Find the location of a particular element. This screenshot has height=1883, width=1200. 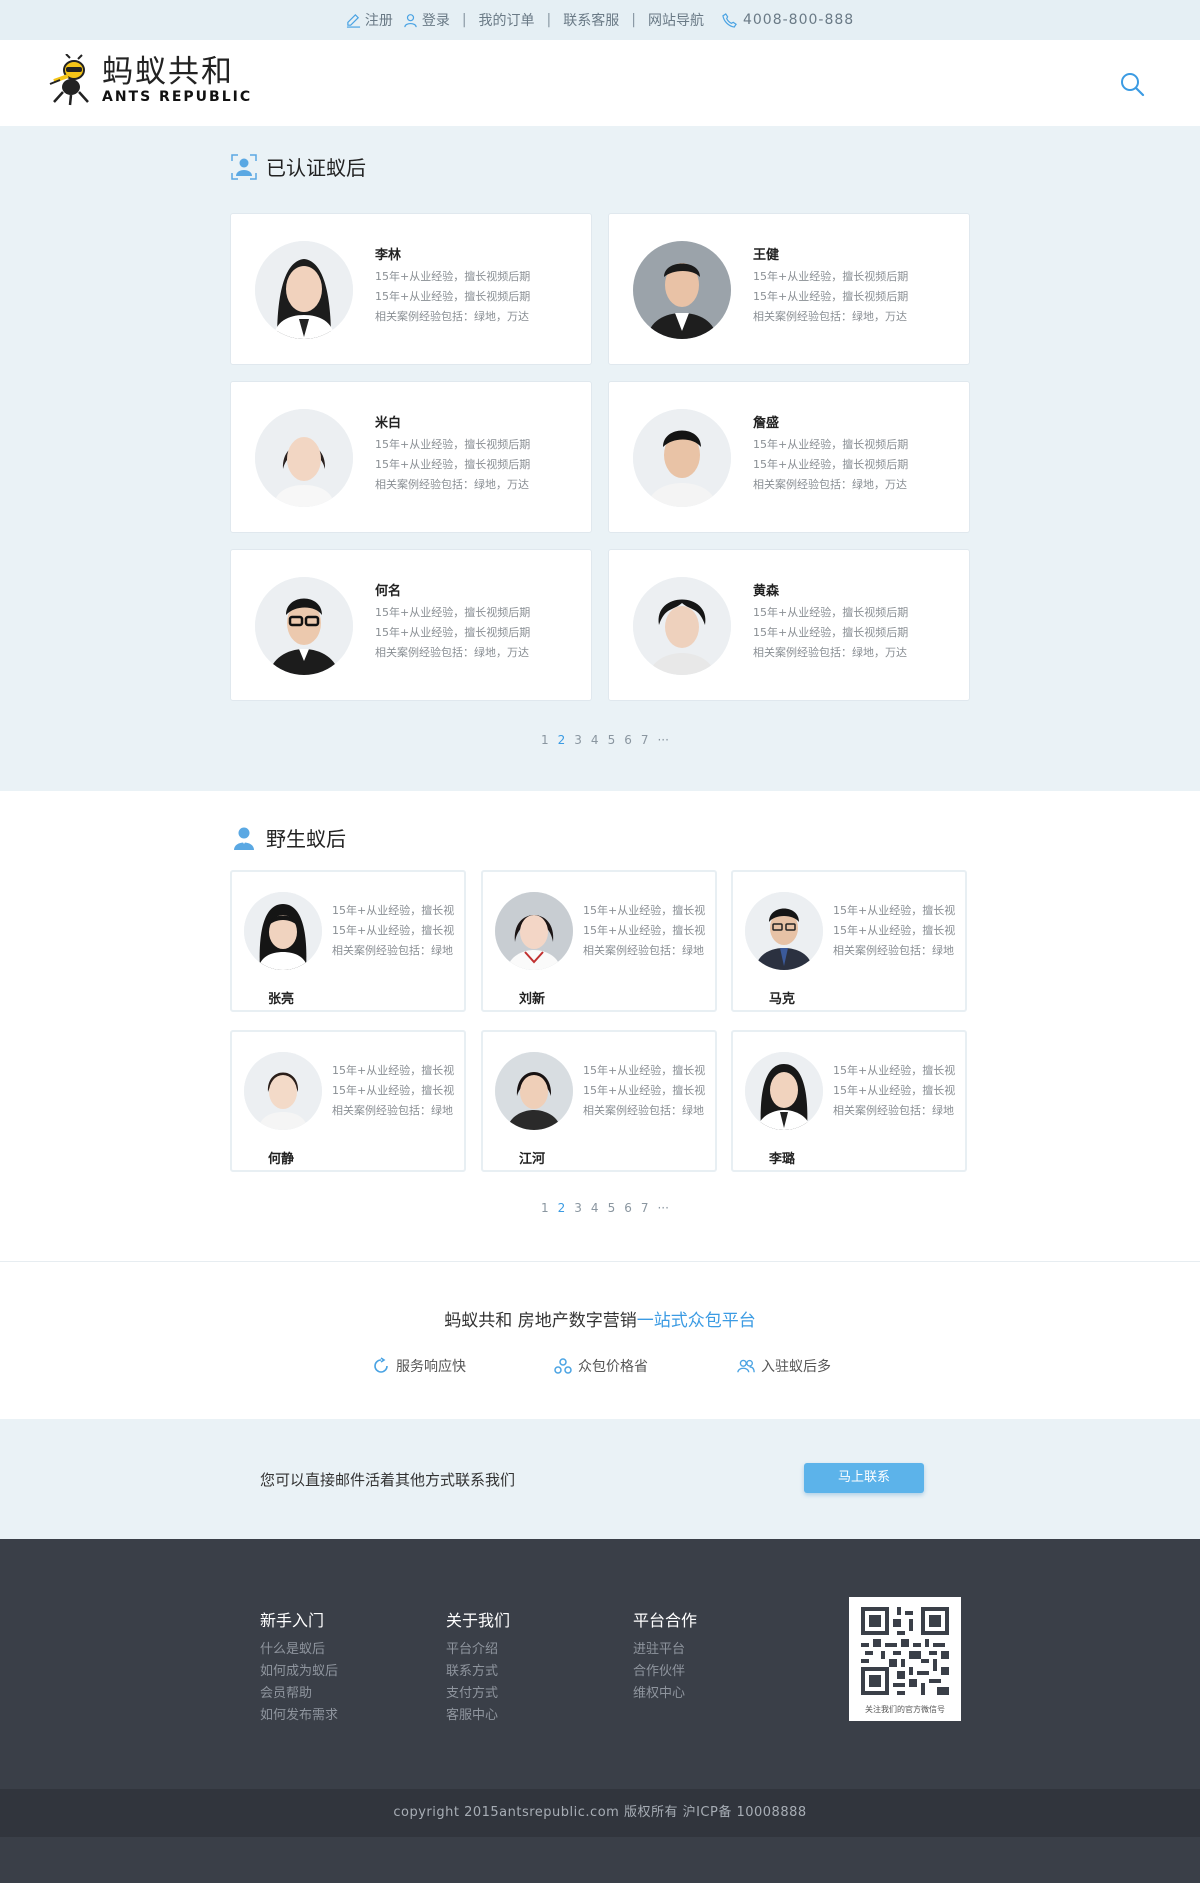

footer-link: 进驻平台 is located at coordinates (665, 1650).